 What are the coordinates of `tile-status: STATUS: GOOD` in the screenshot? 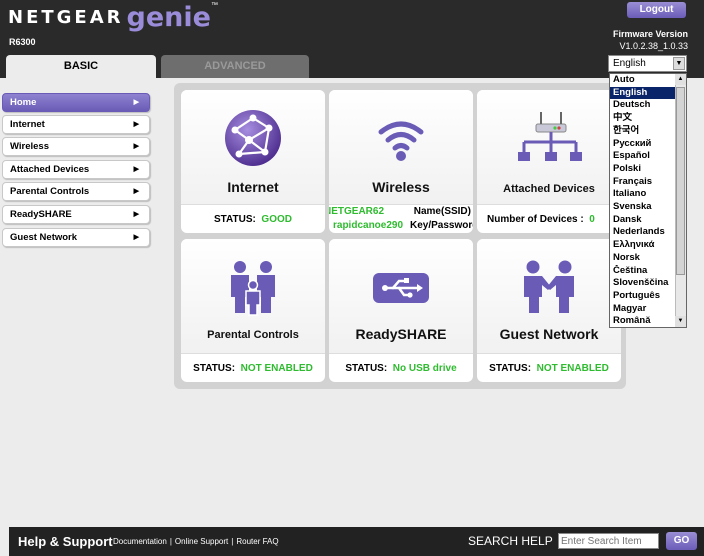 It's located at (253, 218).